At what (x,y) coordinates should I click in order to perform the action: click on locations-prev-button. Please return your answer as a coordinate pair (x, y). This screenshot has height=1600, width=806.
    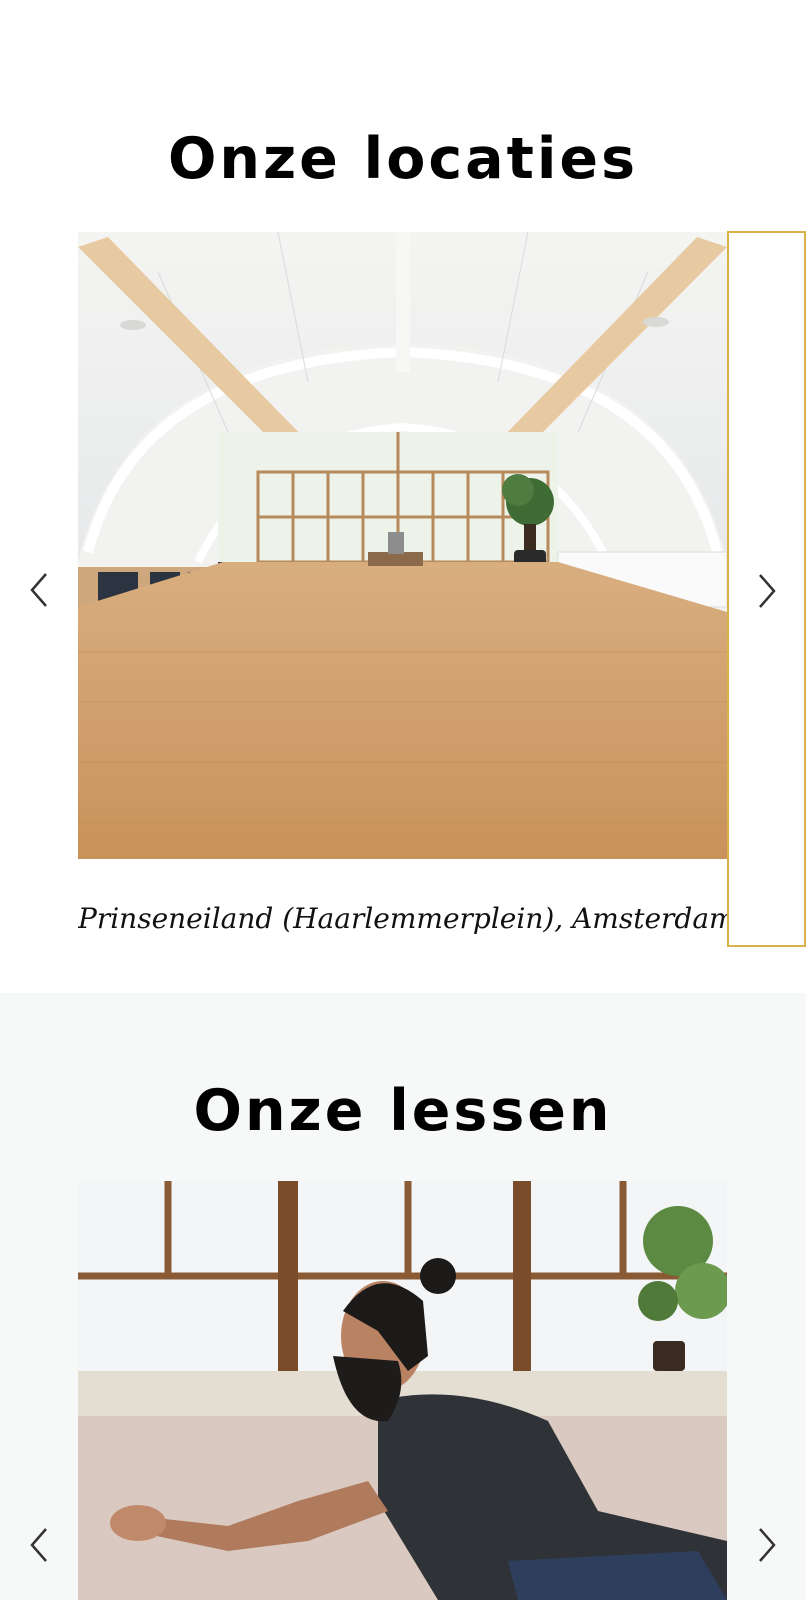
    Looking at the image, I should click on (39, 590).